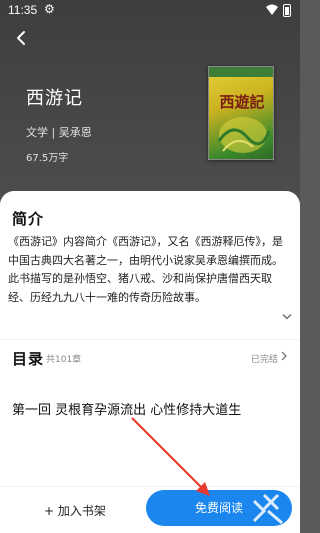  What do you see at coordinates (126, 408) in the screenshot?
I see `first-chapter-item: 第一回 灵根育孕源流出 心性修持大道生` at bounding box center [126, 408].